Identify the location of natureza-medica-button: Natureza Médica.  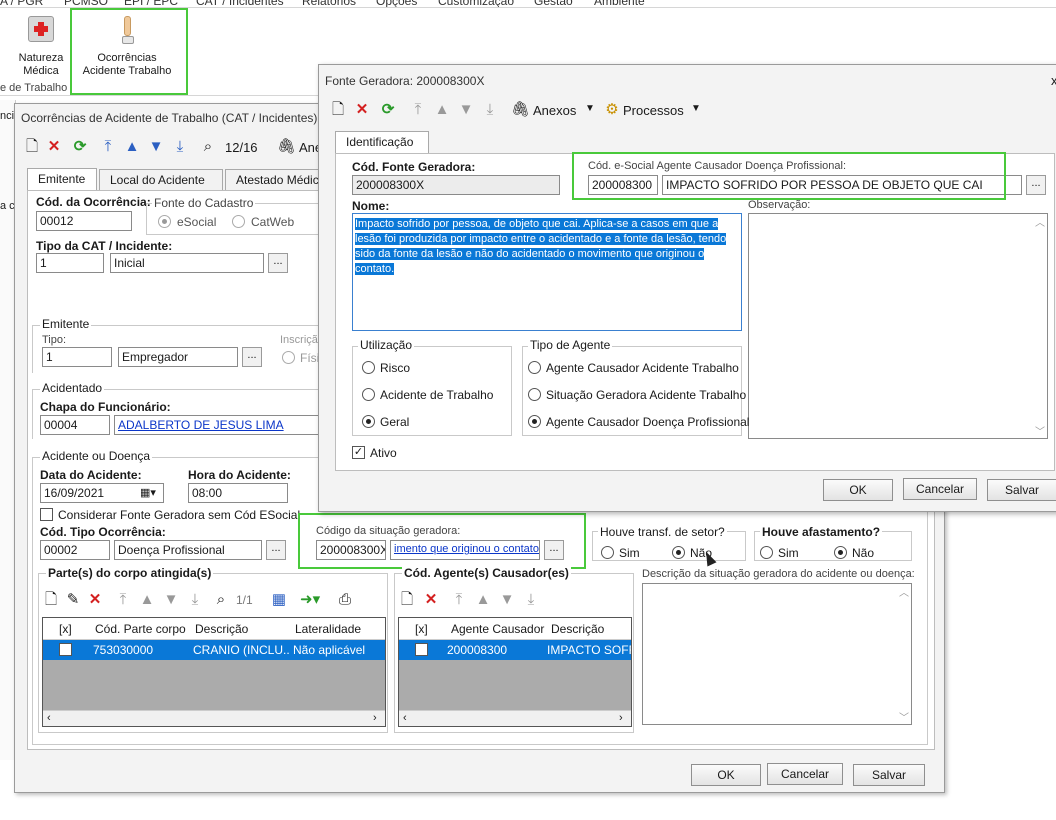
(40, 47).